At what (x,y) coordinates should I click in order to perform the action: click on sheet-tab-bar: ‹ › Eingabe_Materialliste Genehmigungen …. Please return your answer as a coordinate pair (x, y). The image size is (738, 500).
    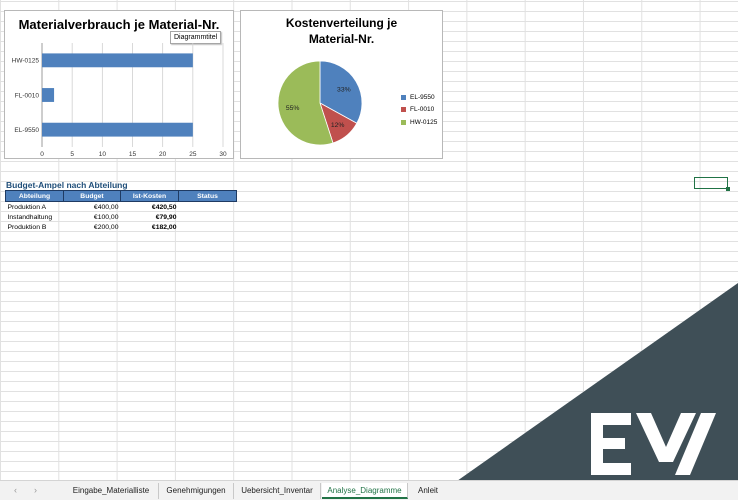
    Looking at the image, I should click on (369, 490).